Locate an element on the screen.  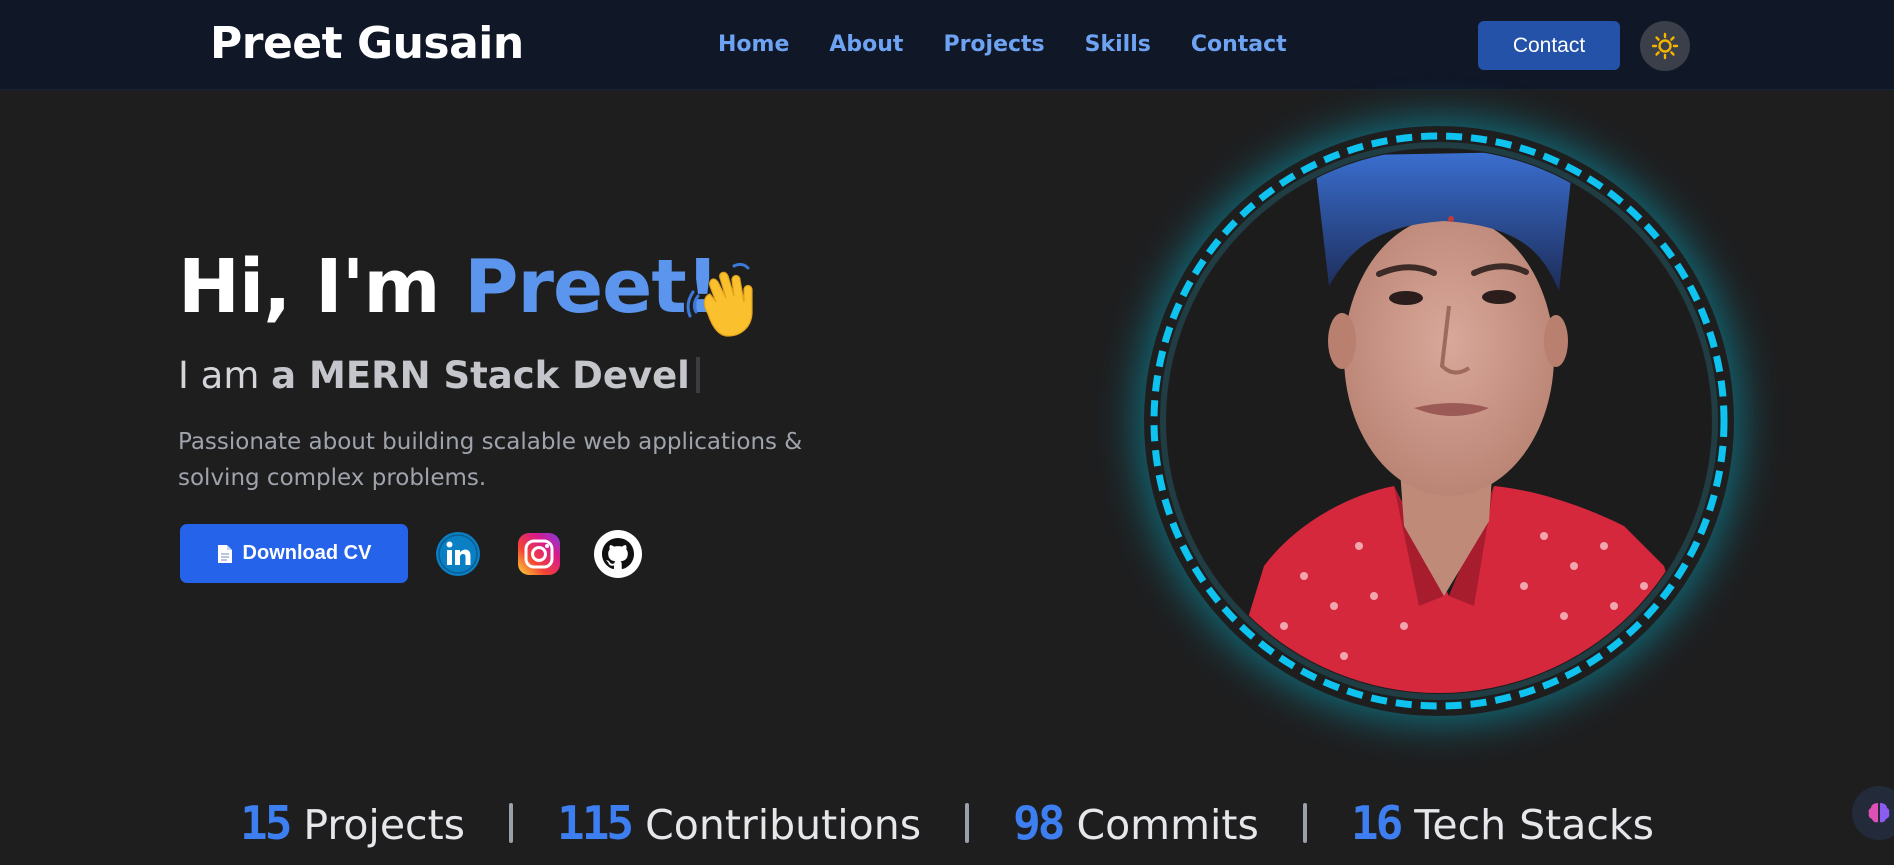
brain-icon is located at coordinates (1879, 813).